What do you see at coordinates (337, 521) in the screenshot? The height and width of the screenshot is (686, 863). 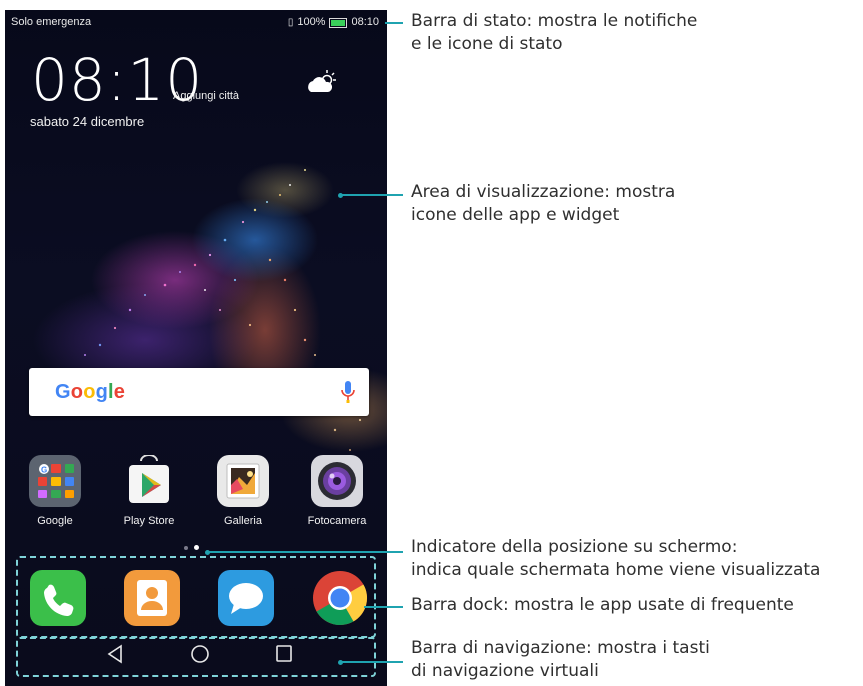 I see `app-label: Fotocamera` at bounding box center [337, 521].